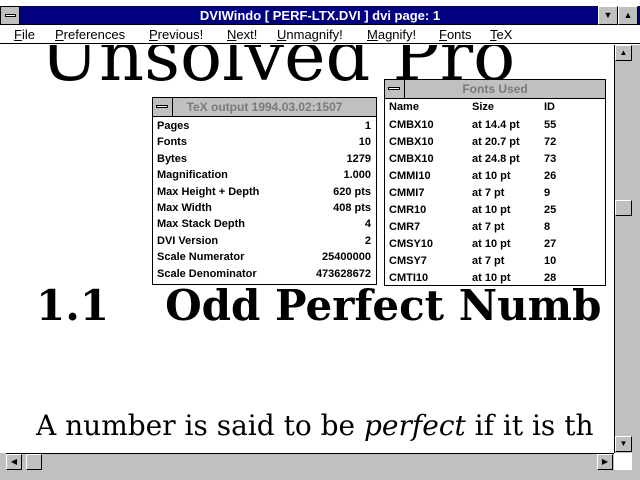 The image size is (640, 480). What do you see at coordinates (623, 53) in the screenshot?
I see `scroll-up-button: ▲` at bounding box center [623, 53].